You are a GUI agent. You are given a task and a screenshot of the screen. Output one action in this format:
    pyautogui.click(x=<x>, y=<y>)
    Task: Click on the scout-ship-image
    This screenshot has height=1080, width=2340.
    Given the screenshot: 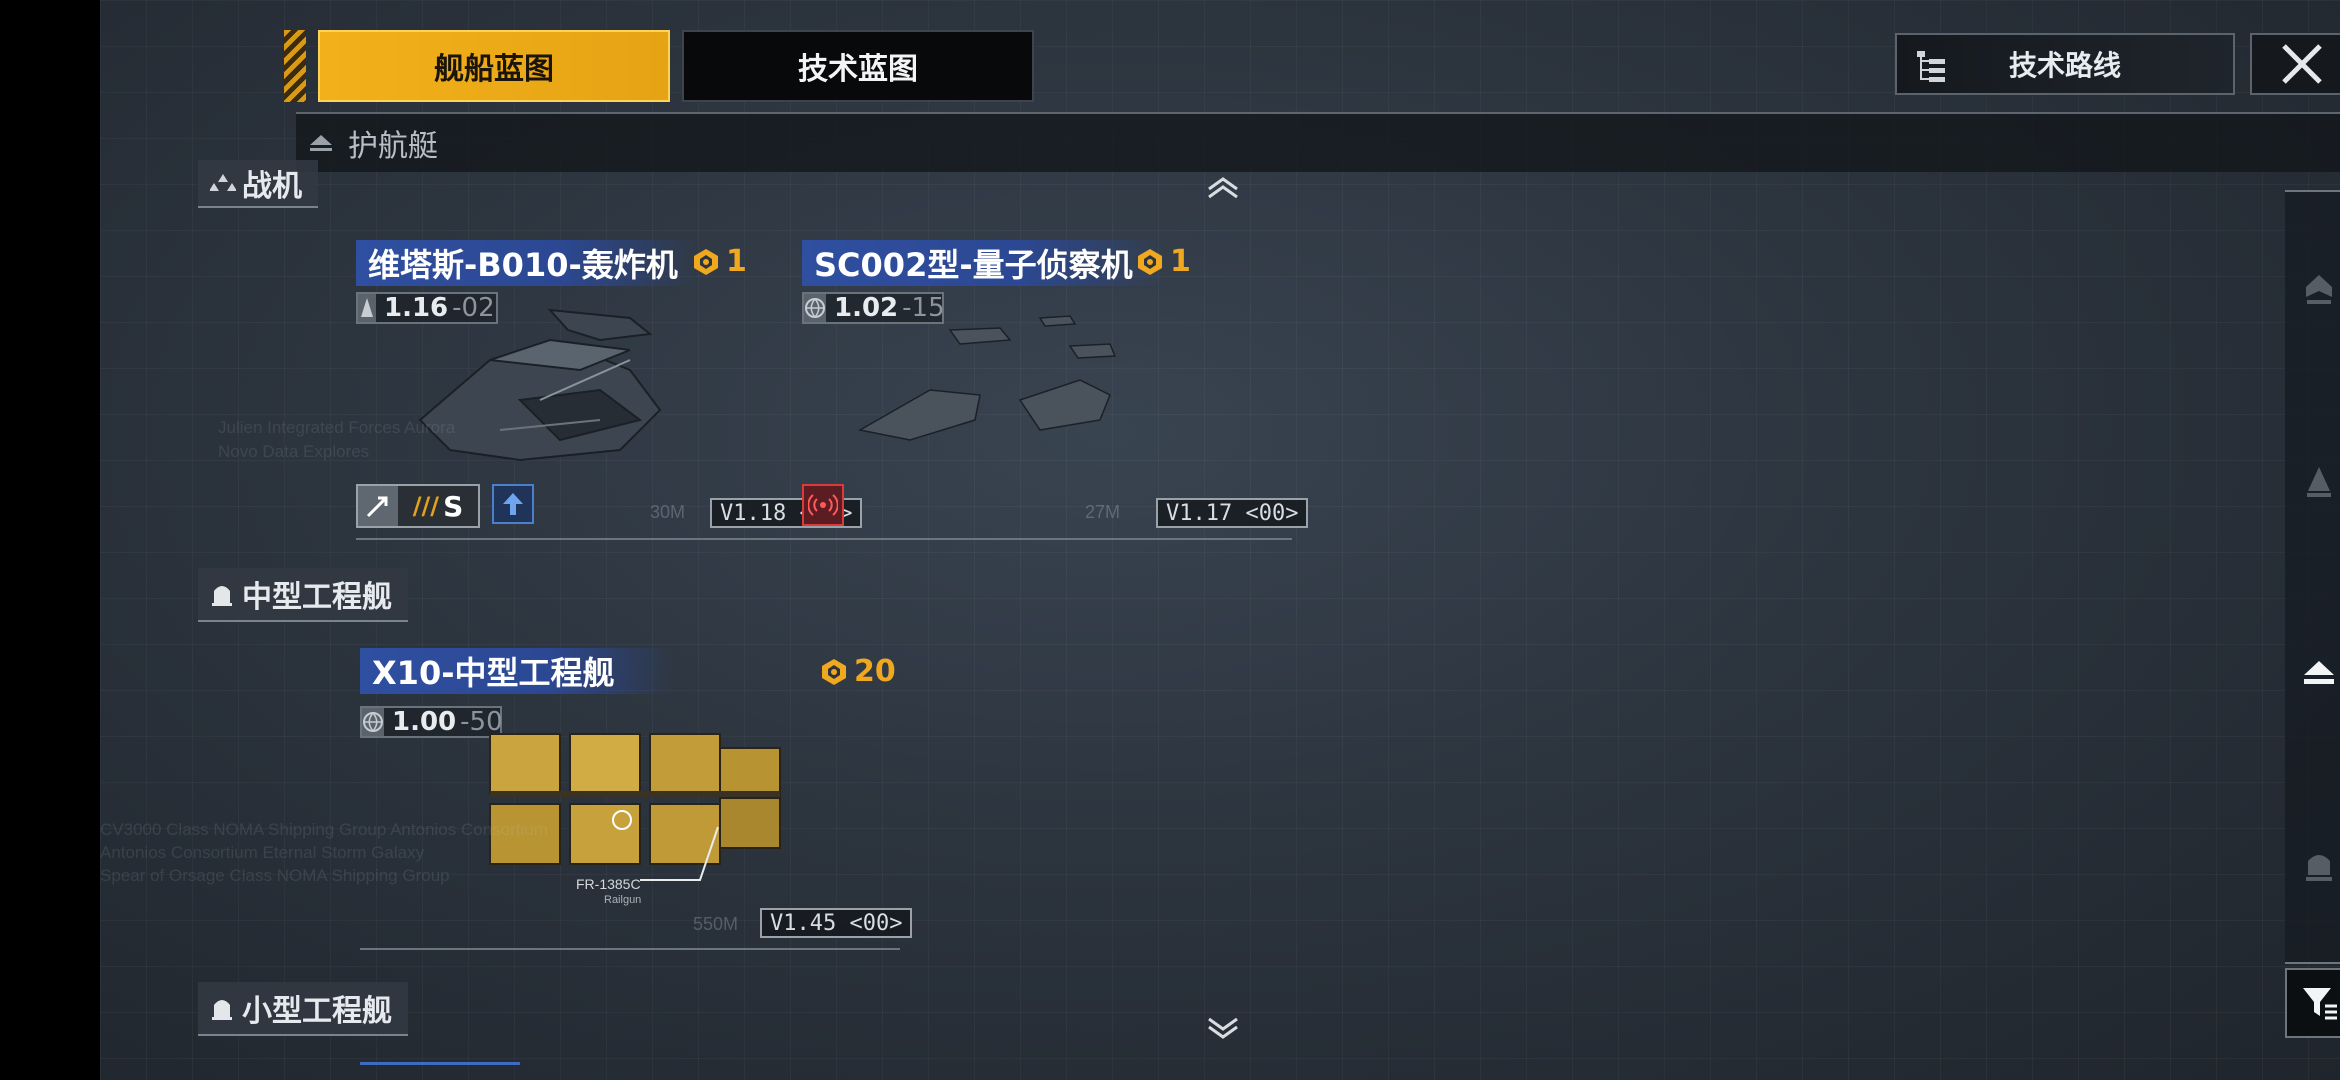 What is the action you would take?
    pyautogui.click(x=987, y=378)
    